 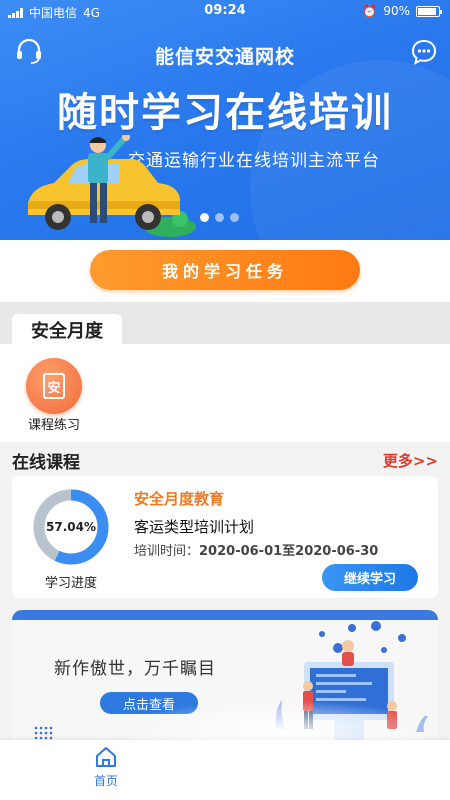 What do you see at coordinates (410, 460) in the screenshot?
I see `more-link: 更多>>` at bounding box center [410, 460].